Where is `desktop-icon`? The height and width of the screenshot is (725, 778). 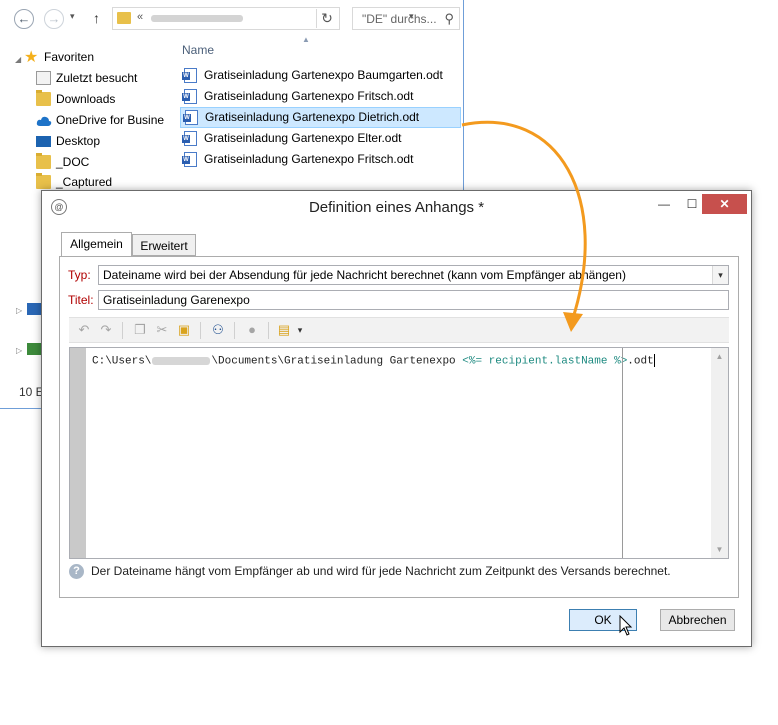 desktop-icon is located at coordinates (43, 141).